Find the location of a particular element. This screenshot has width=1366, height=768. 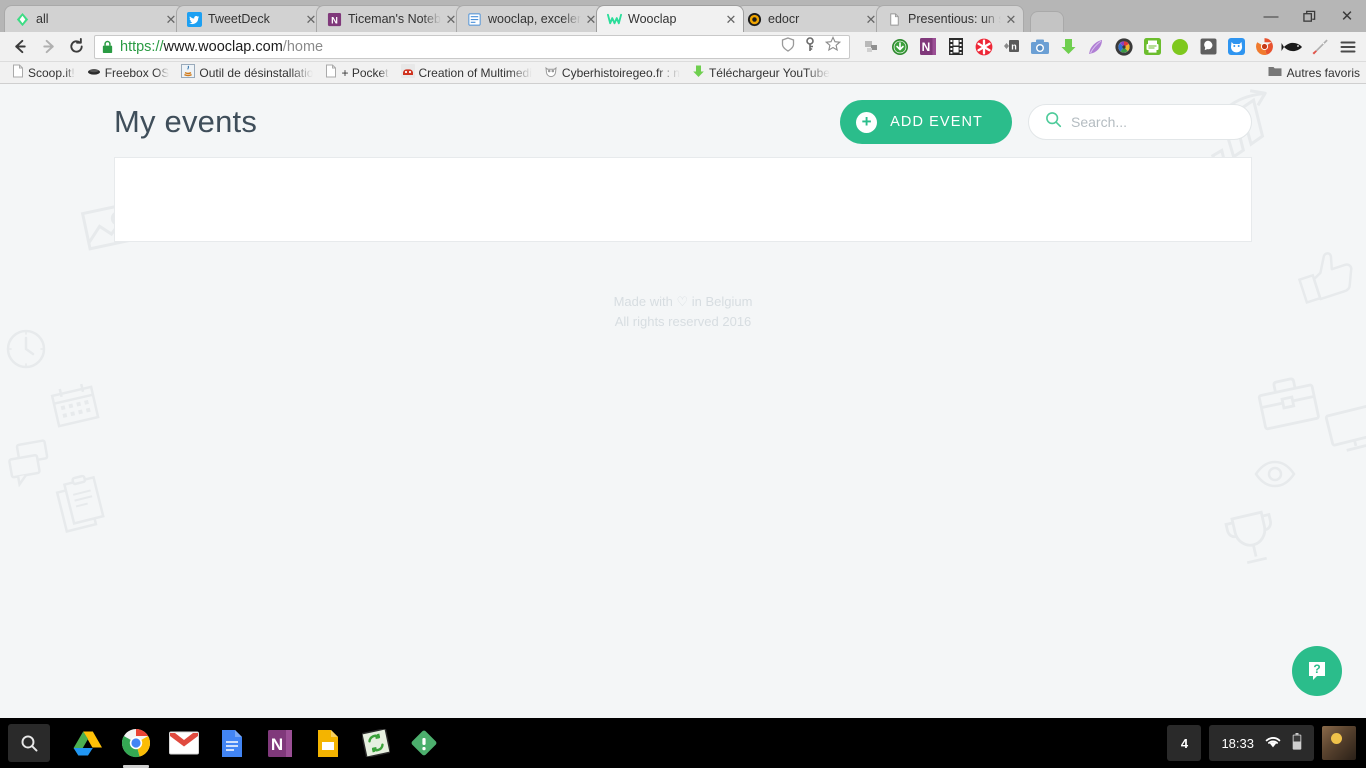

browser-tab-ticemans-notebook: N Ticeman's Notebook - ✕ is located at coordinates (390, 18).